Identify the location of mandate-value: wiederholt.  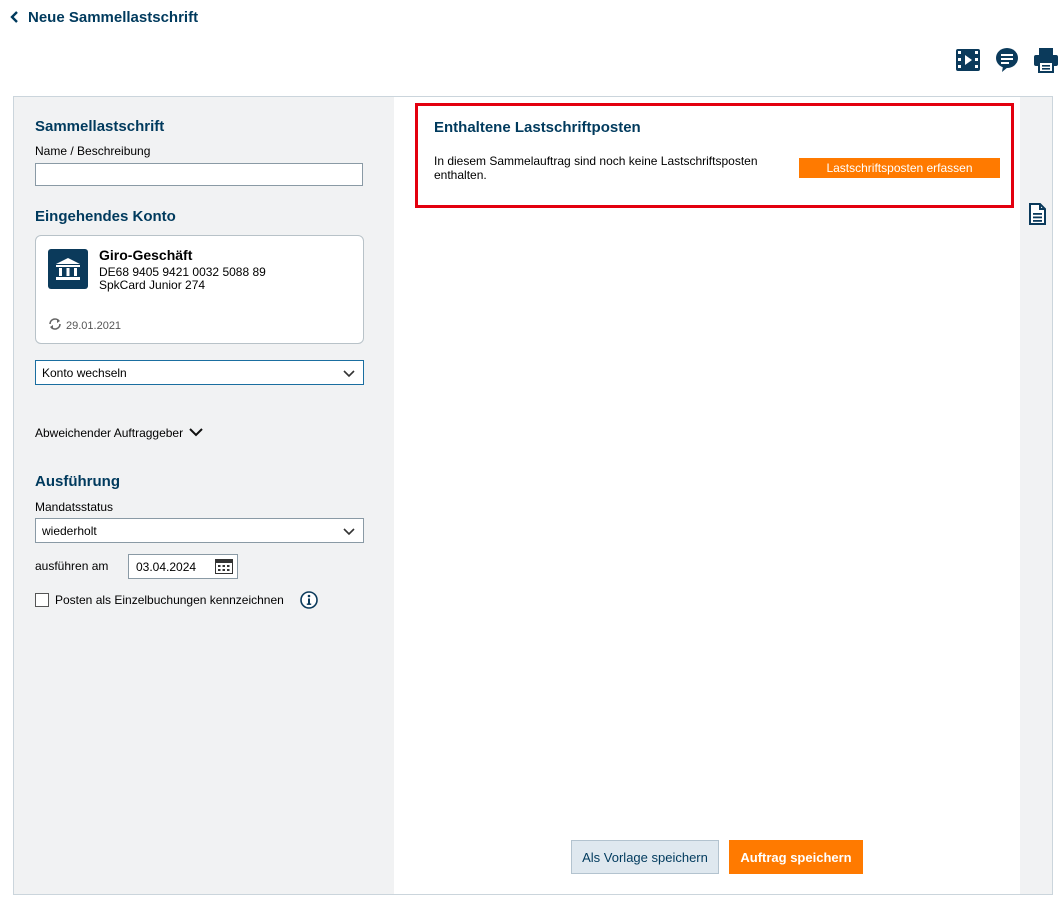
(69, 530).